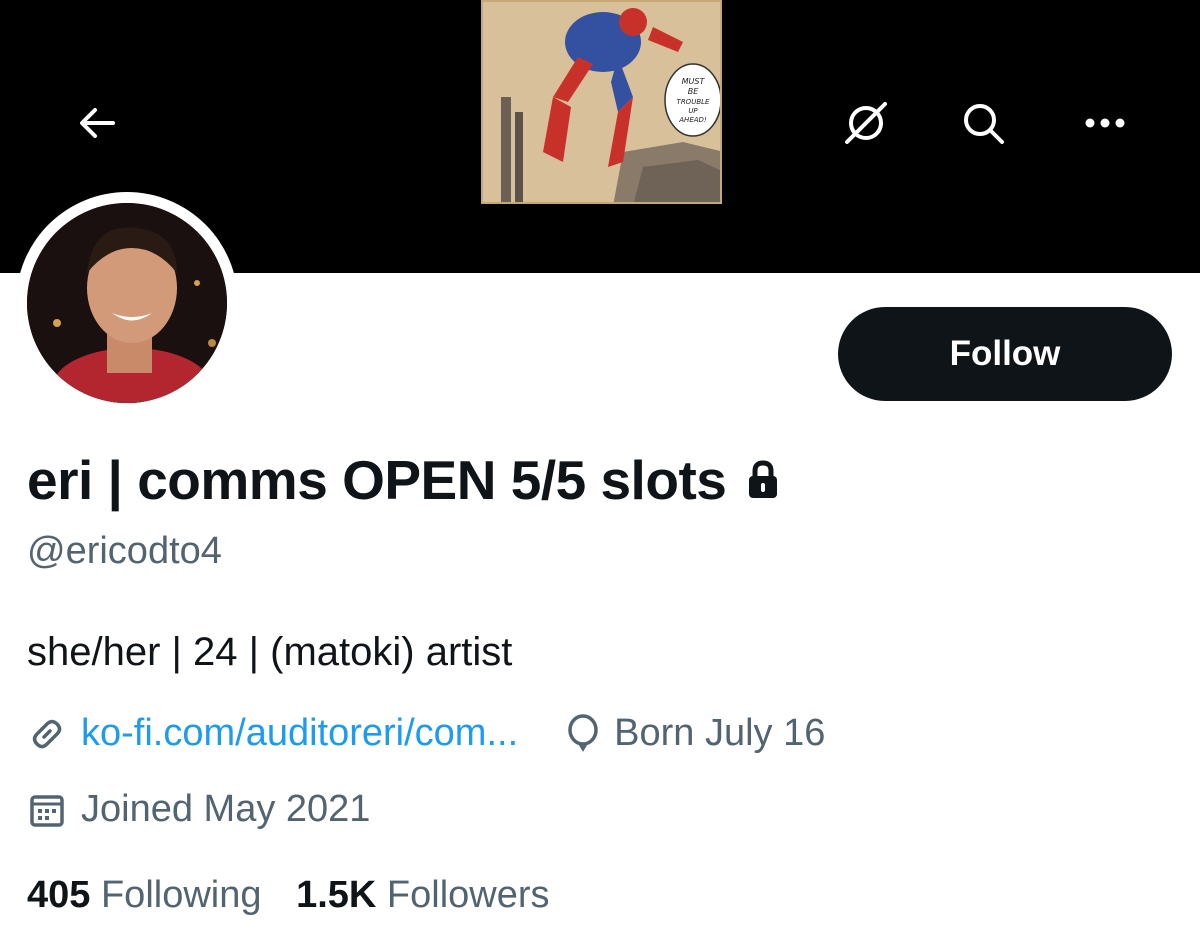 This screenshot has height=942, width=1200. I want to click on svg-text: TROUBLE, so click(693, 102).